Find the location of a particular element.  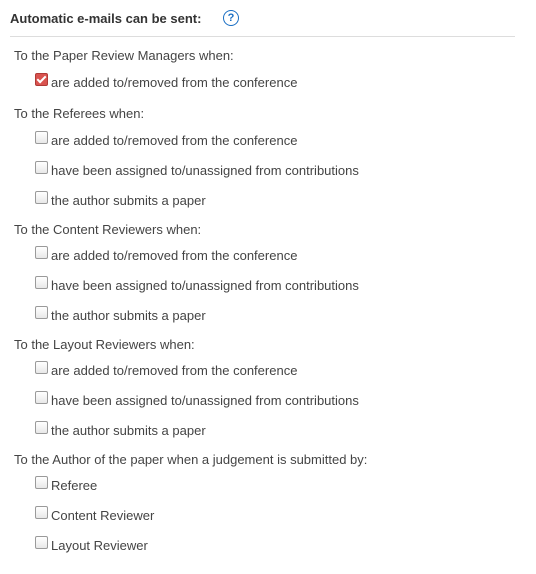

option-referees-author-submits: the author submits a paper is located at coordinates (120, 199).